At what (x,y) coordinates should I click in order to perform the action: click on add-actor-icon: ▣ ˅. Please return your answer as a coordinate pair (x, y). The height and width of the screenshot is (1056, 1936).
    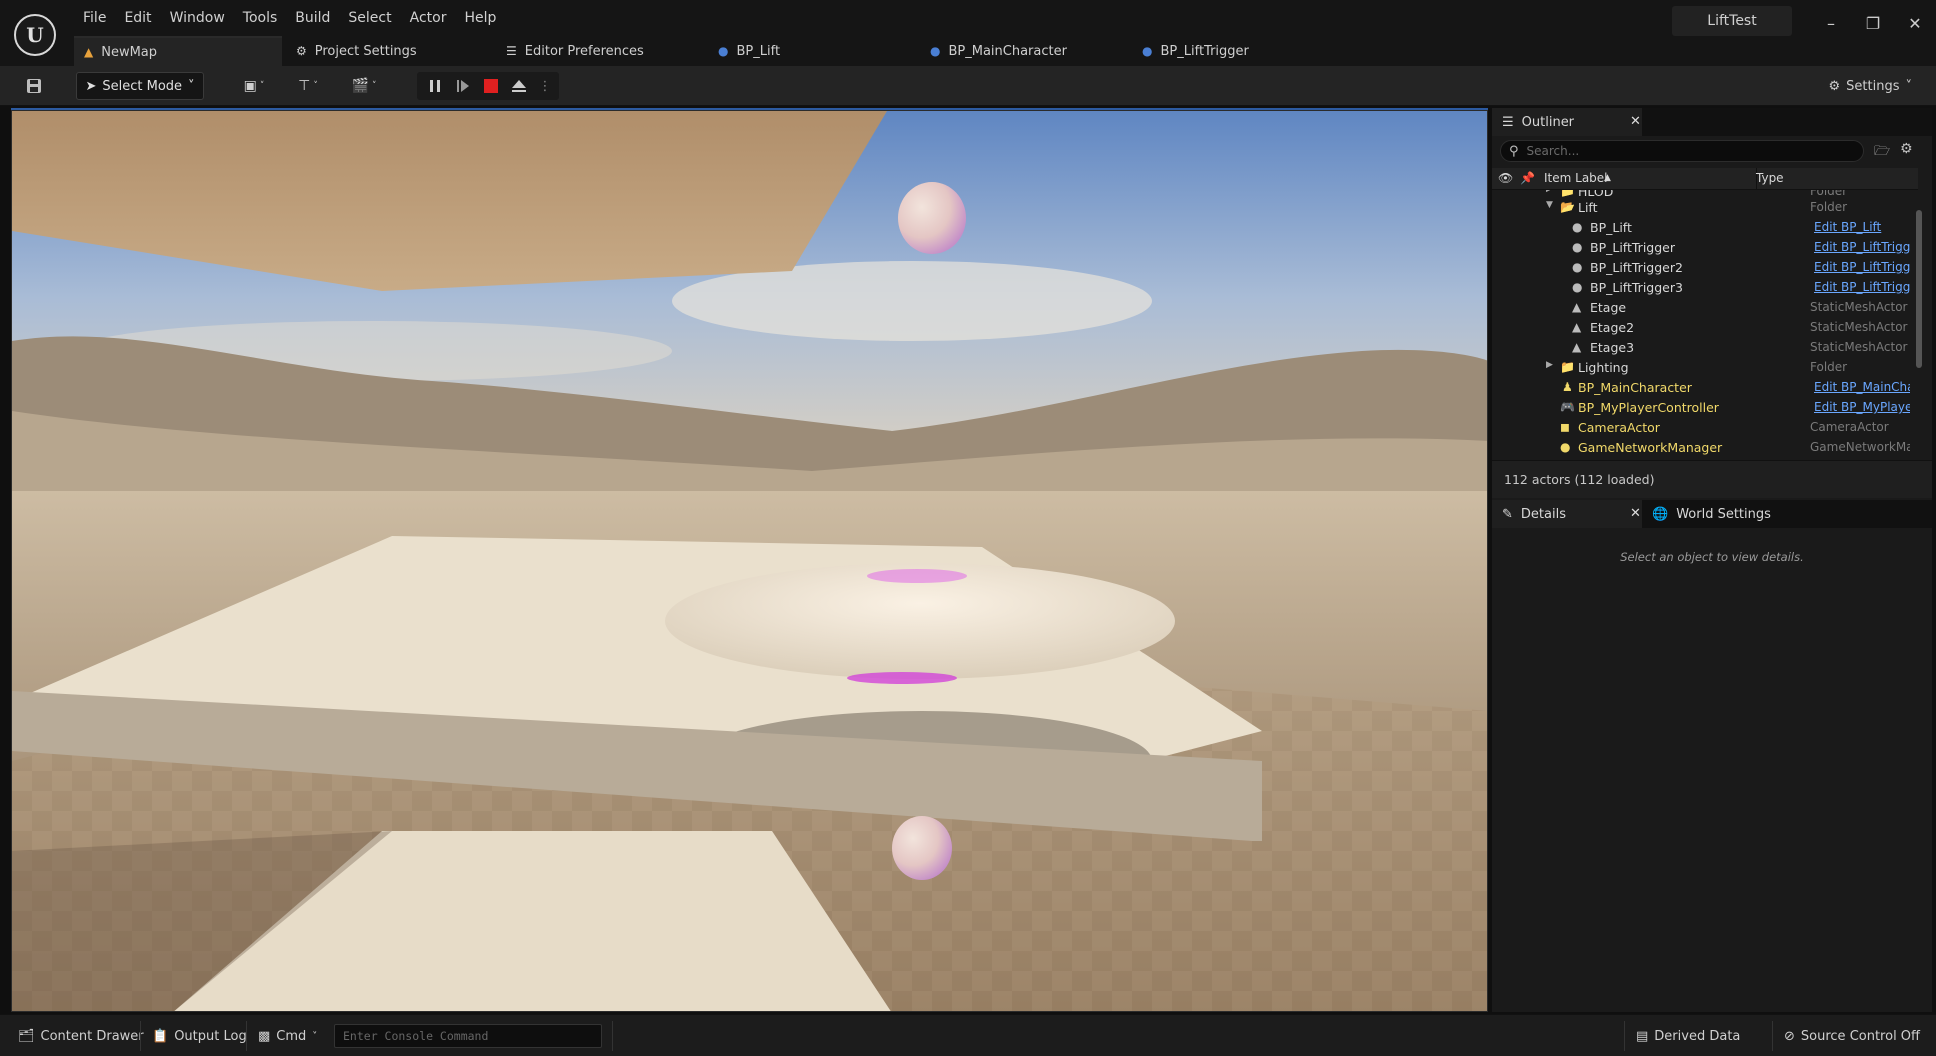
    Looking at the image, I should click on (254, 86).